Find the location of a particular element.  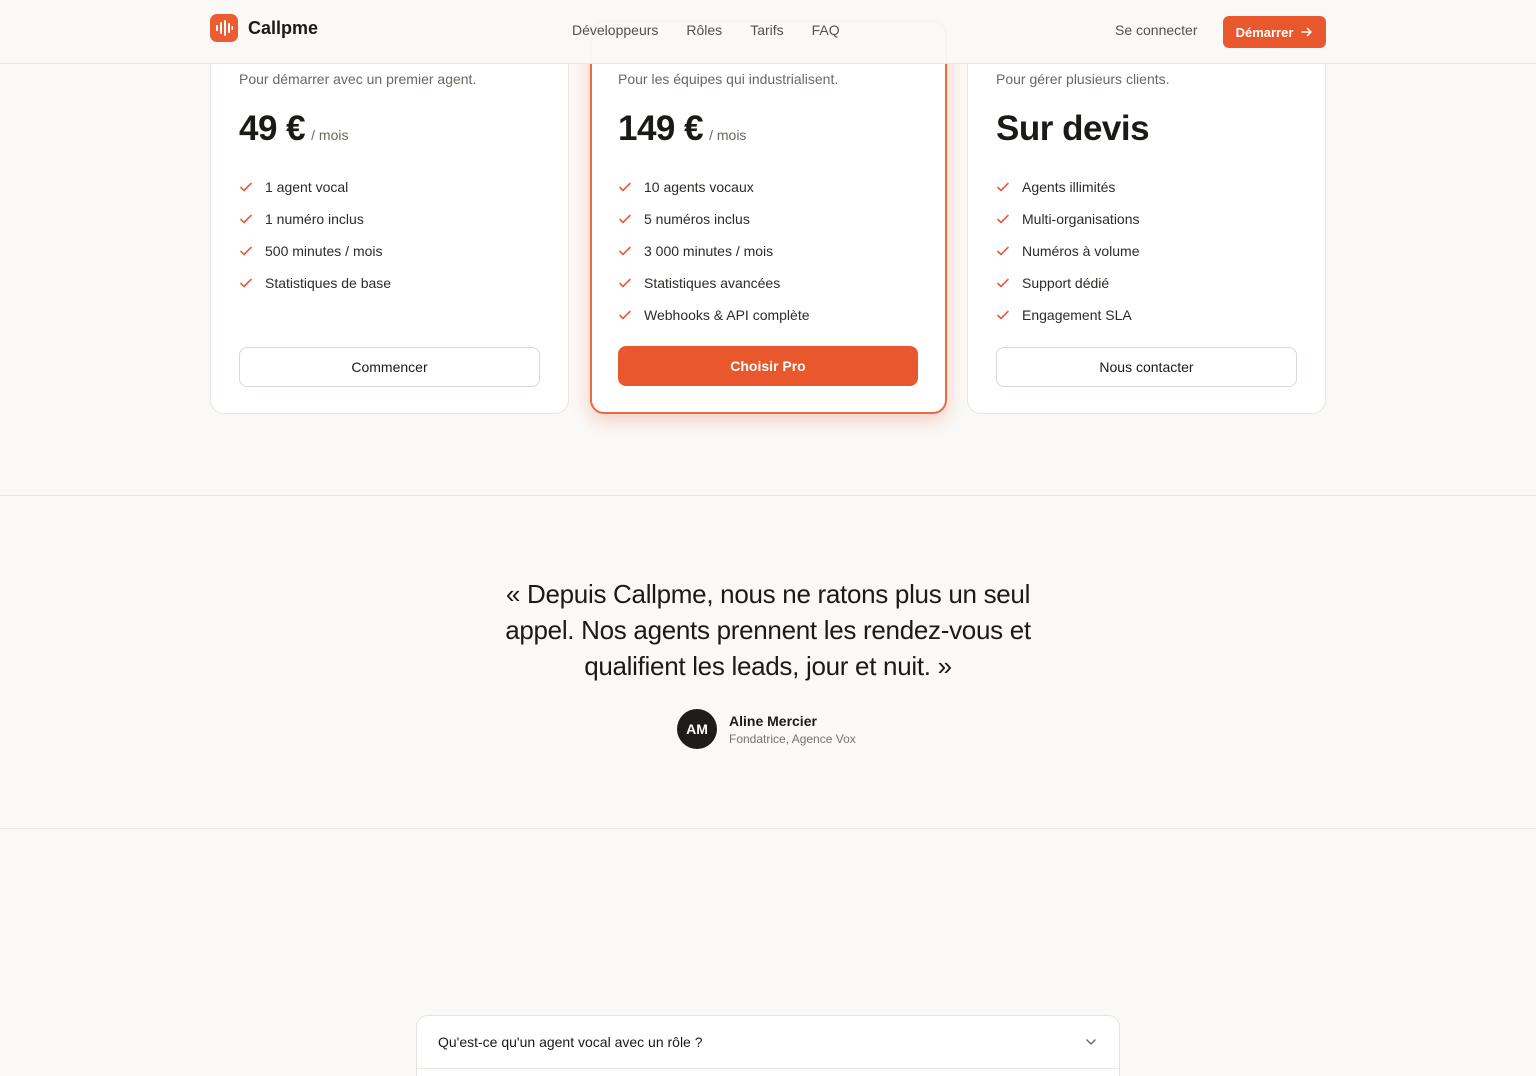

feature-label: Agents illimités is located at coordinates (1069, 187).